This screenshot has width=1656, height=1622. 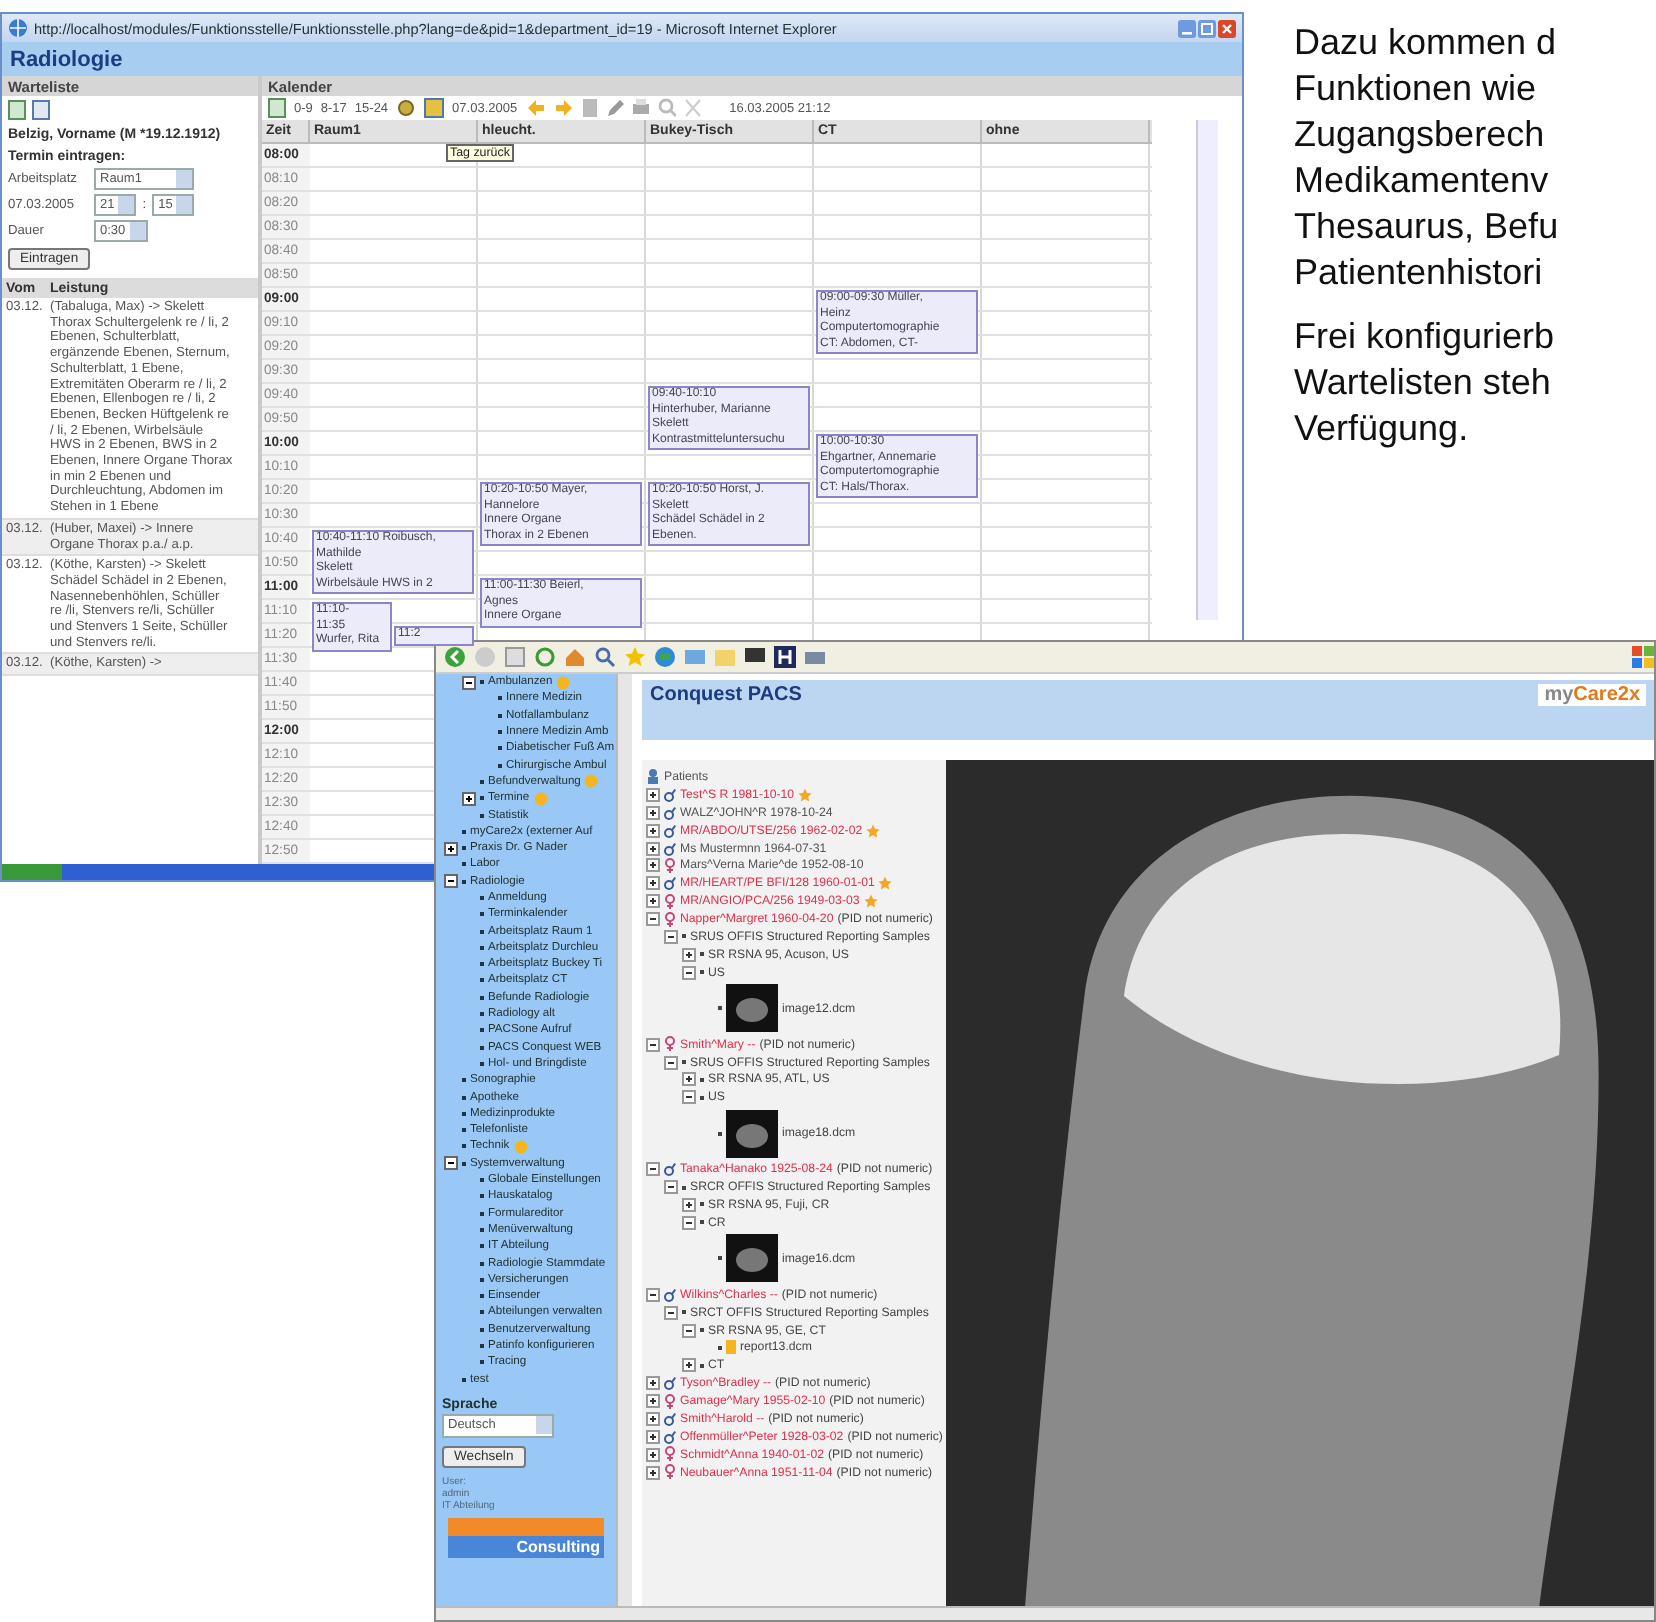 What do you see at coordinates (653, 776) in the screenshot?
I see `patients-icon` at bounding box center [653, 776].